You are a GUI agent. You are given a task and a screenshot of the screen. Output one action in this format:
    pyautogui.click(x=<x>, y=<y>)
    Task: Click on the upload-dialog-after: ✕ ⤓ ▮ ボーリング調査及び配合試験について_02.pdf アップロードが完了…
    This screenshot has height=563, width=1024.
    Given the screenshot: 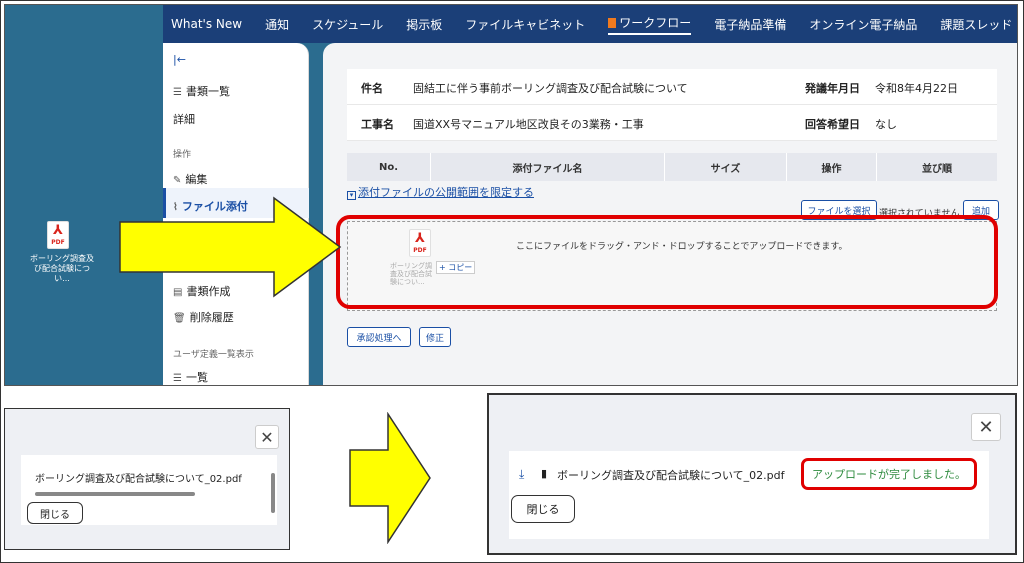 What is the action you would take?
    pyautogui.click(x=752, y=474)
    